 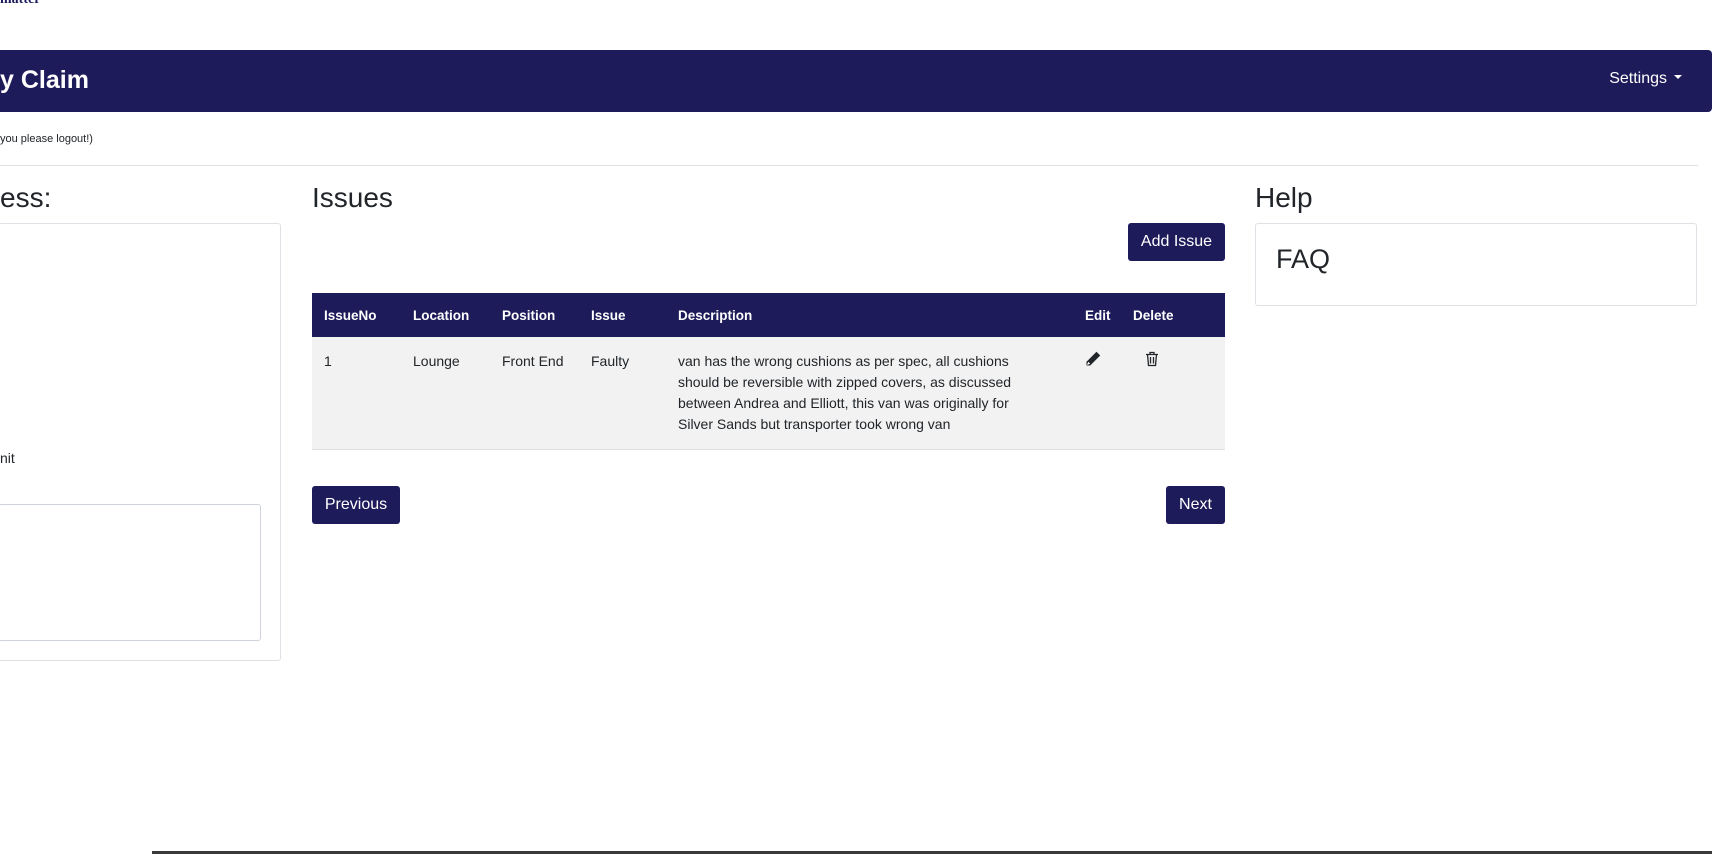 What do you see at coordinates (1284, 197) in the screenshot?
I see `help-heading: Help` at bounding box center [1284, 197].